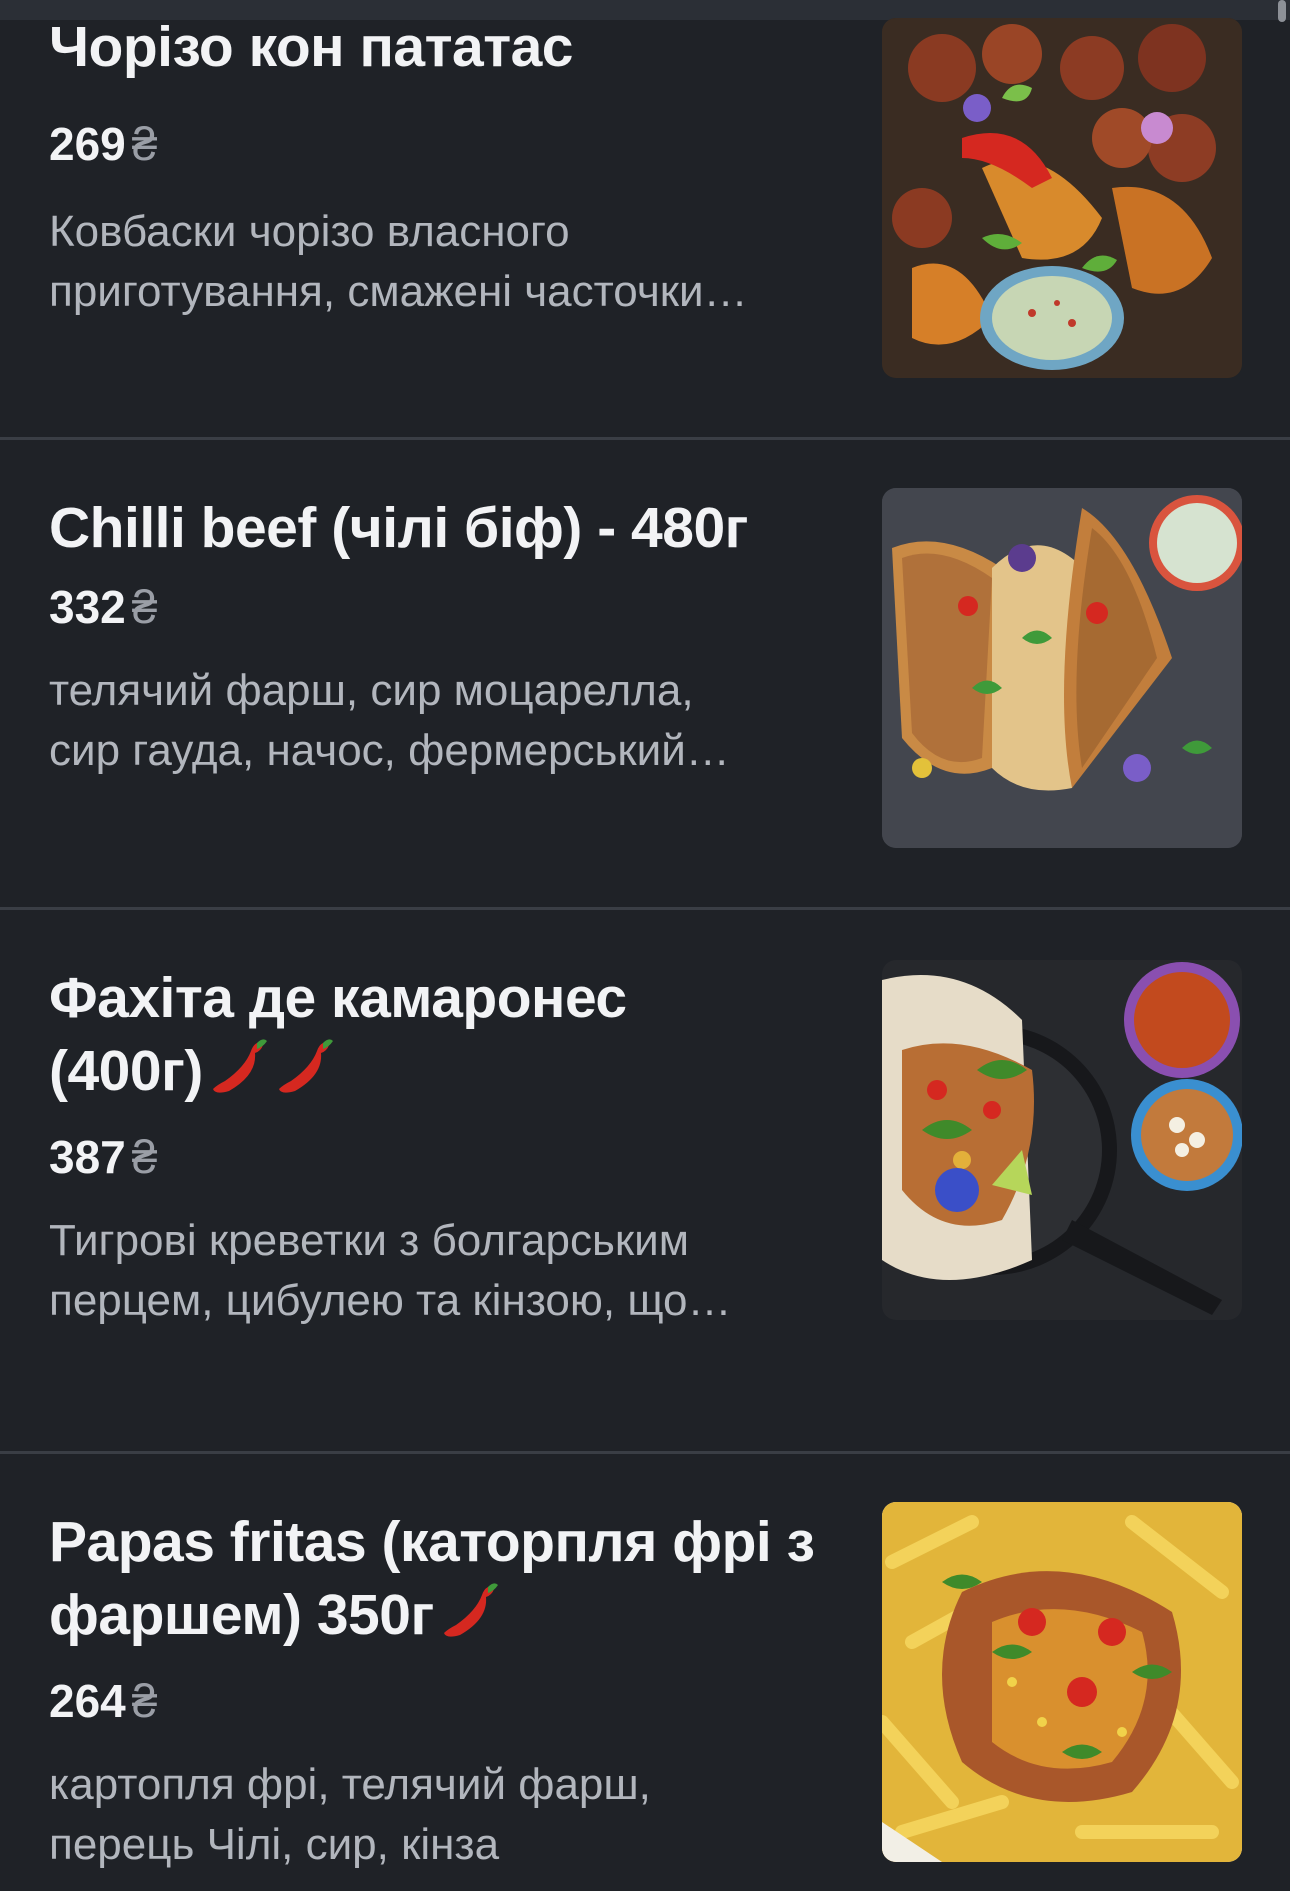 The image size is (1290, 1891). I want to click on menu-item-title: Фахіта де камаронес (400г), so click(449, 1038).